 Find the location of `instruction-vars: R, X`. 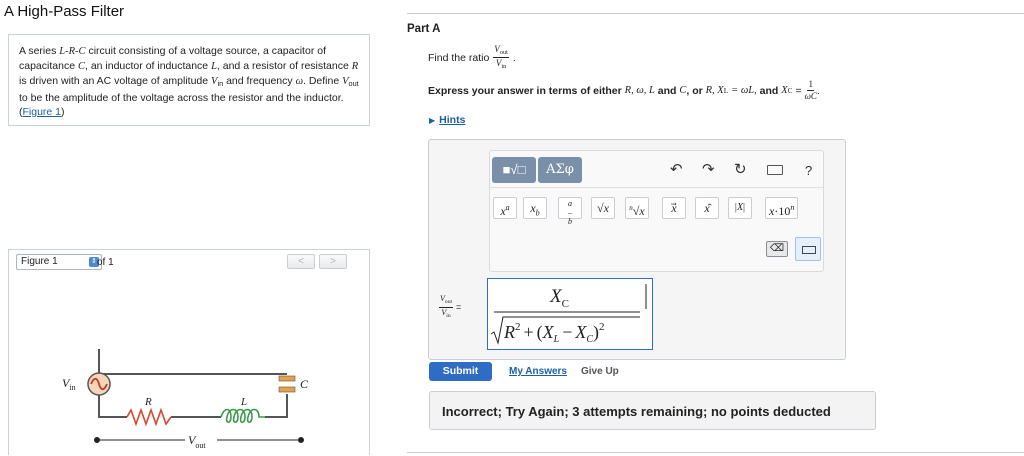

instruction-vars: R, X is located at coordinates (714, 90).